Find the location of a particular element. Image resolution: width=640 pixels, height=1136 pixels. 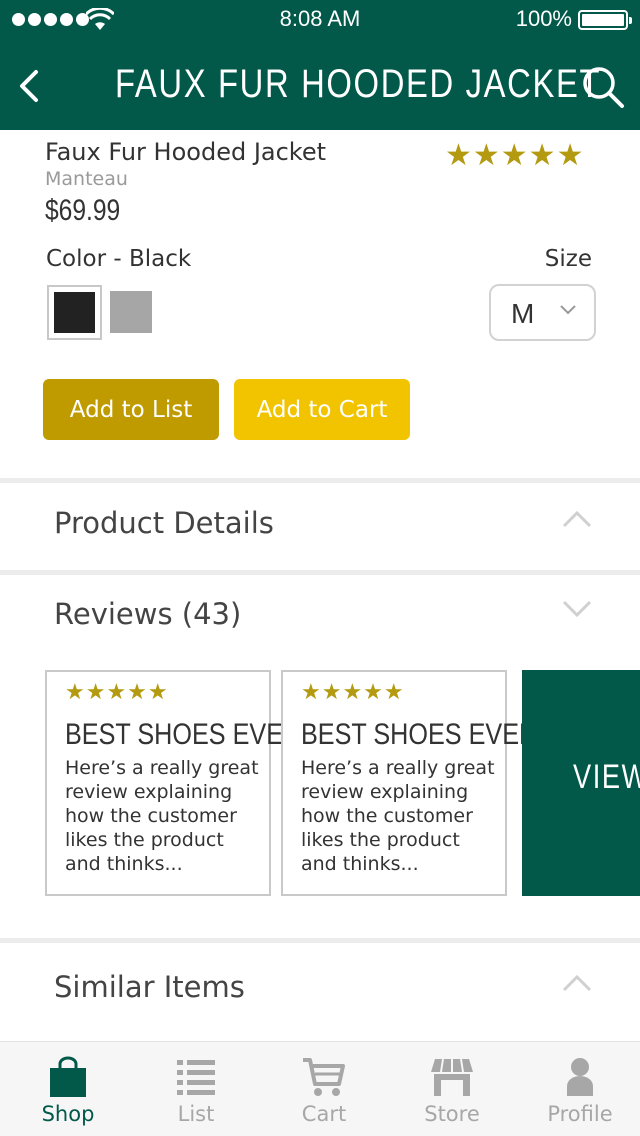

tab-shop: Shop is located at coordinates (68, 1089).